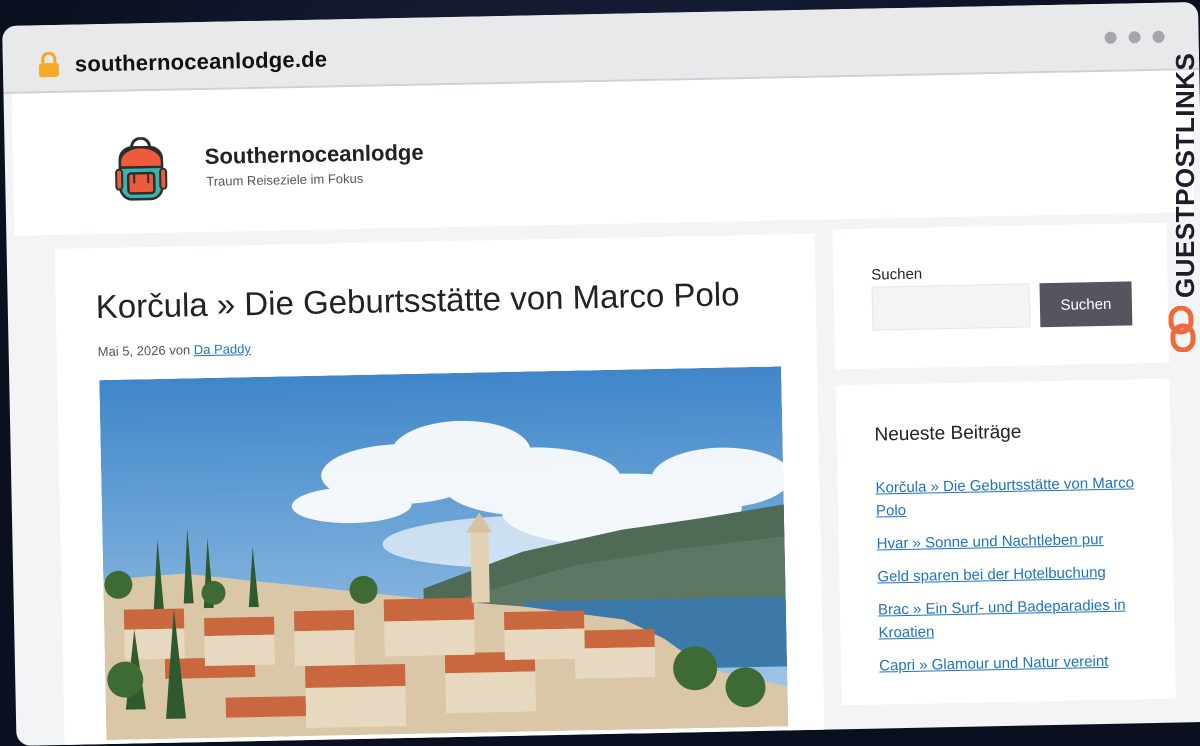  Describe the element at coordinates (284, 180) in the screenshot. I see `site-tagline: Traum Reiseziele im Fokus` at that location.